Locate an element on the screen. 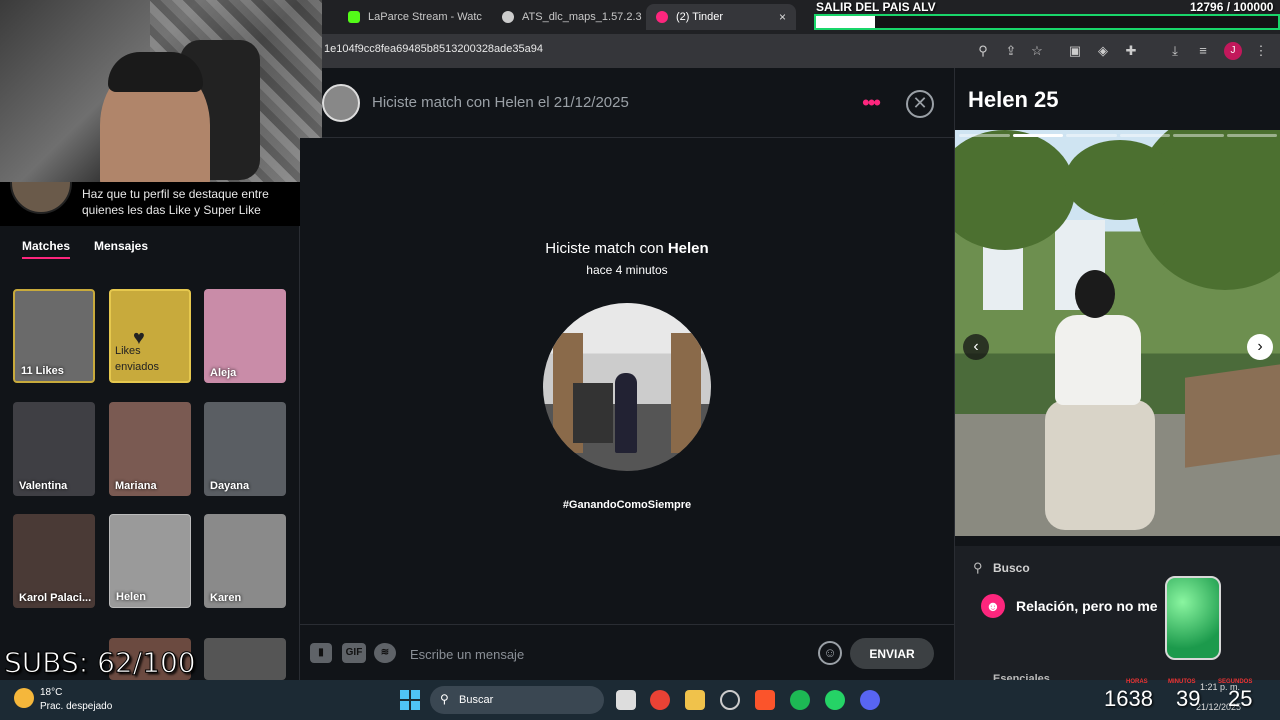 This screenshot has width=1280, height=720. stream-goal-progress-fill is located at coordinates (846, 22).